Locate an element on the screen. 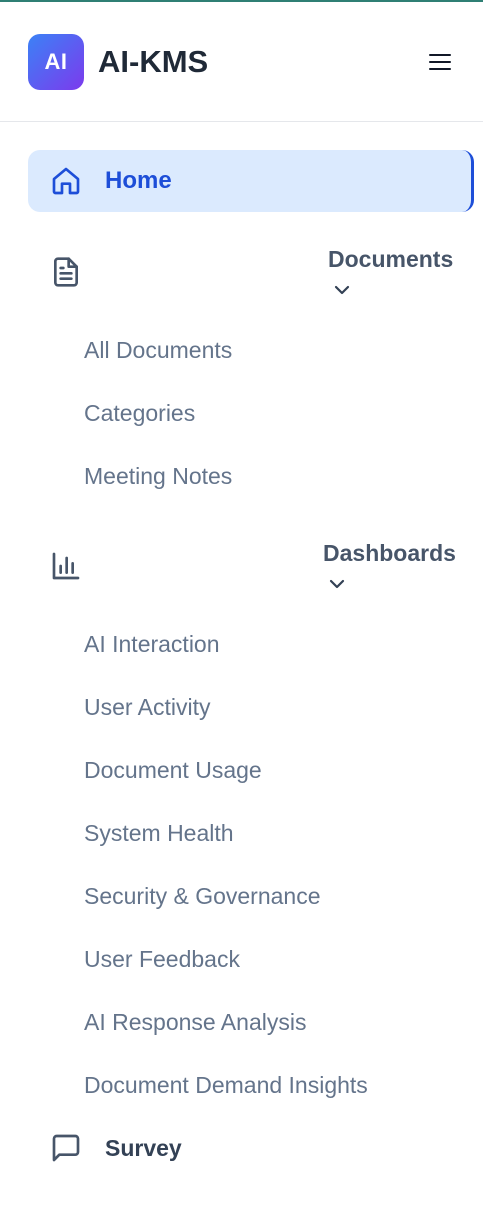 The width and height of the screenshot is (483, 1207). sidebar-subitem-user-activity: User Activity is located at coordinates (147, 707).